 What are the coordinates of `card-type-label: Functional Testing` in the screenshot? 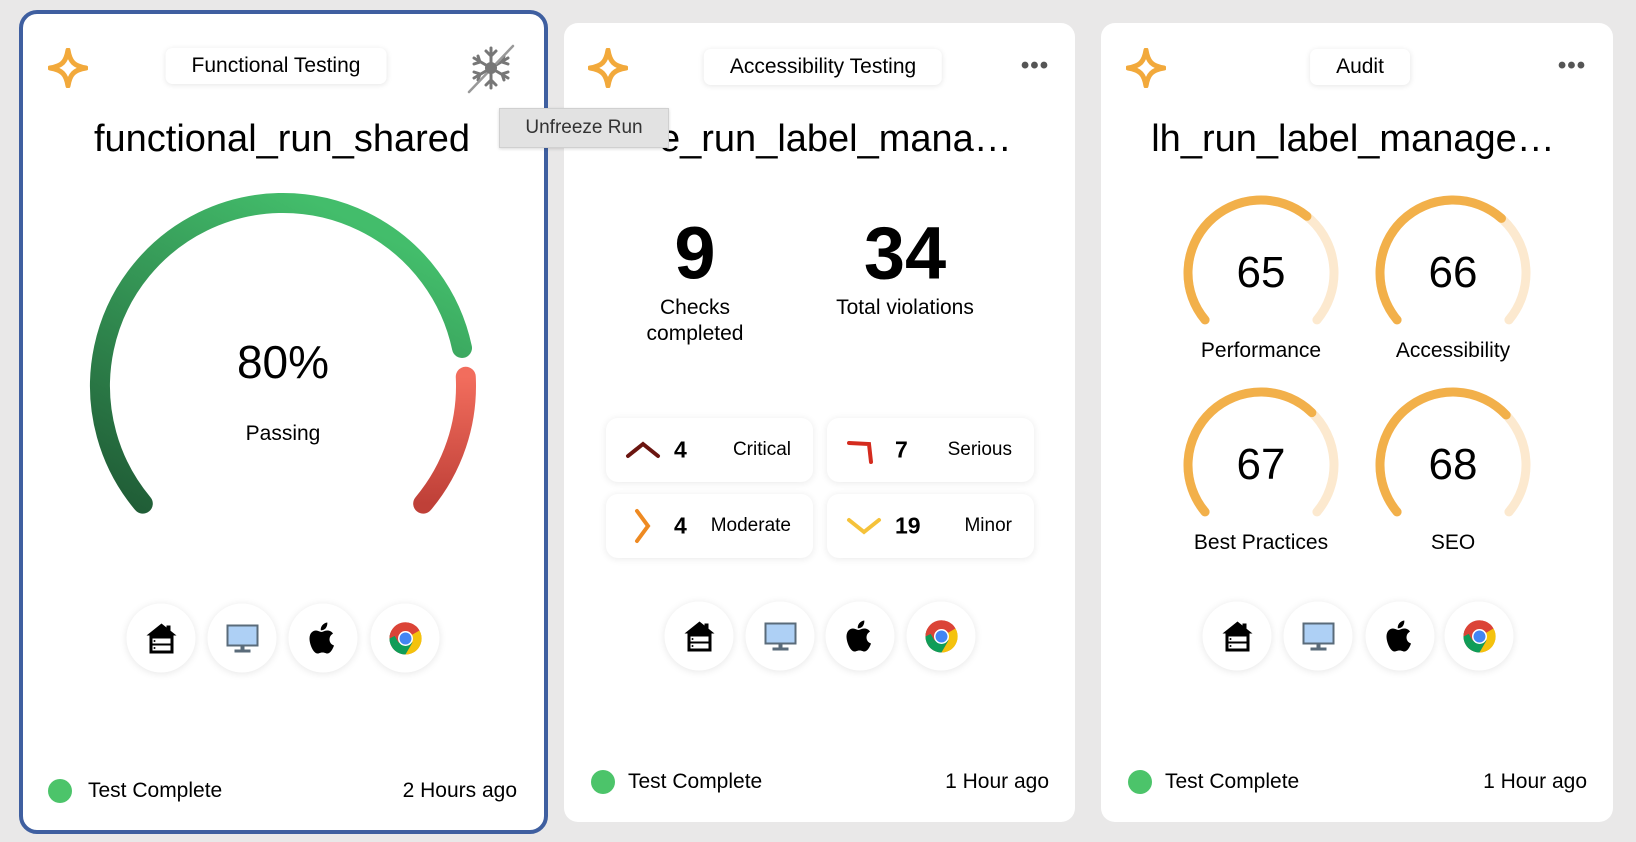 It's located at (276, 66).